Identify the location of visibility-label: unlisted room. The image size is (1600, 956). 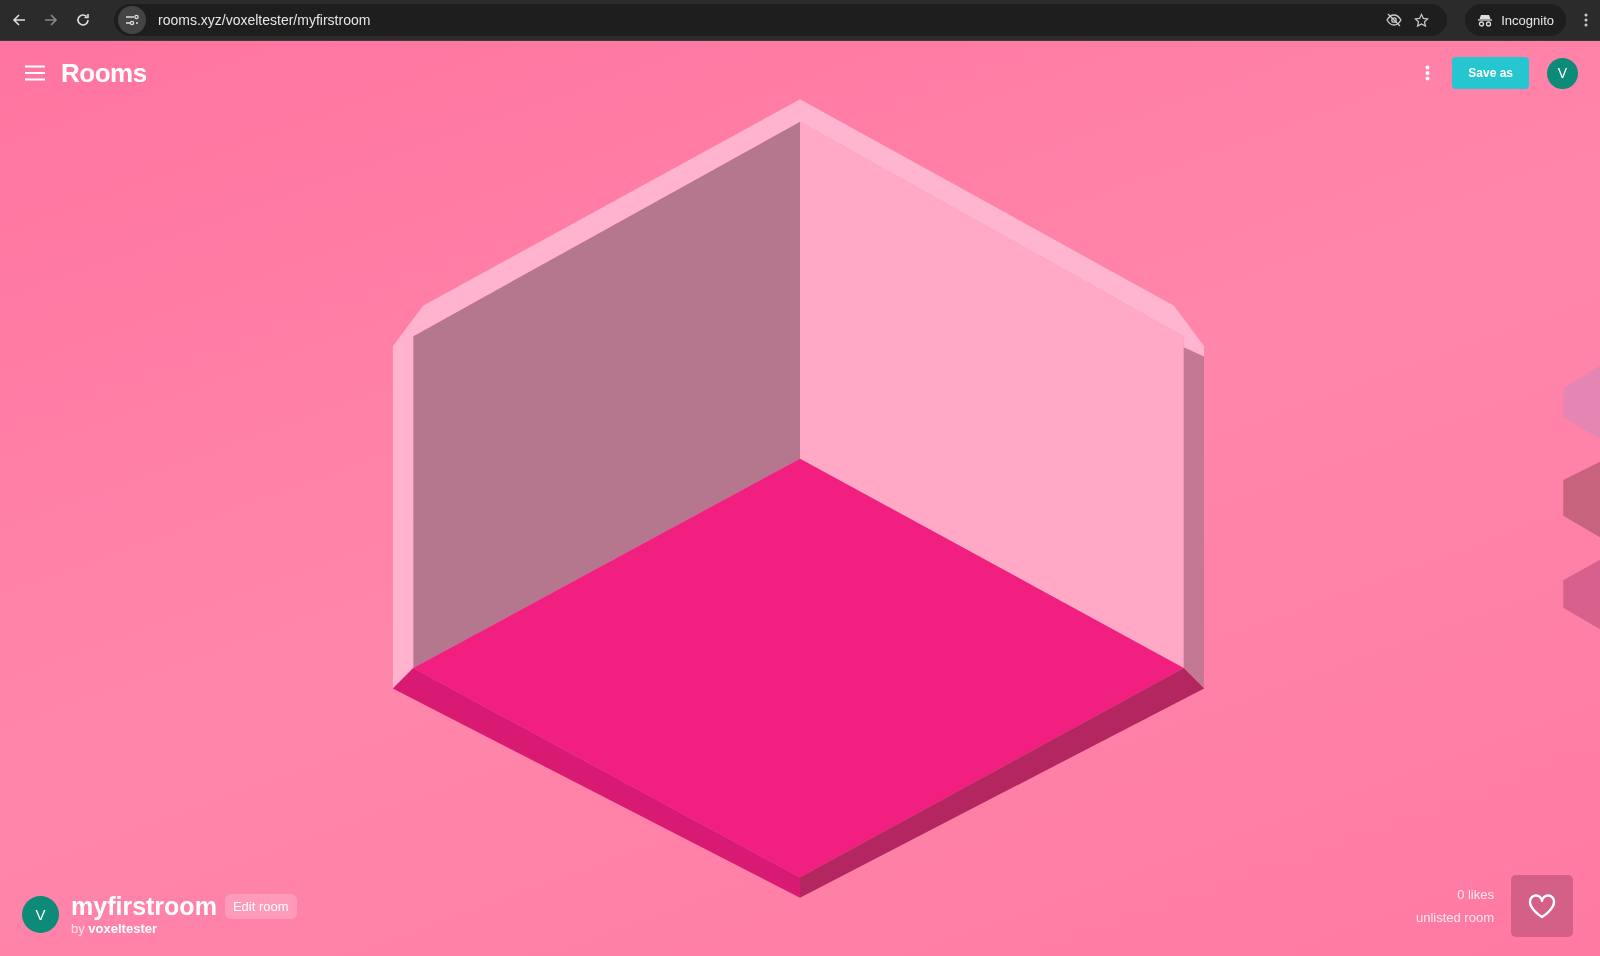
(1454, 917).